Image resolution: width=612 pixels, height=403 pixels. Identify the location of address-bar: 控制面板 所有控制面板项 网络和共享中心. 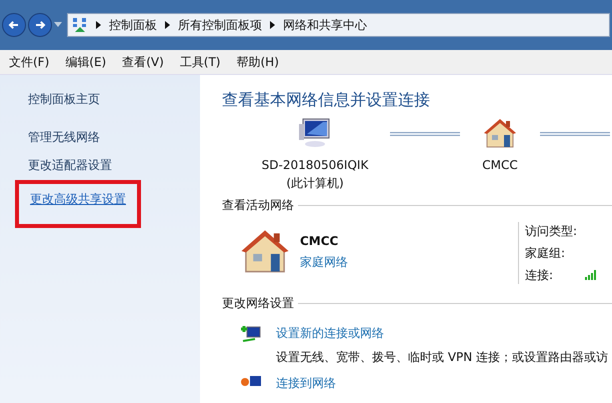
(338, 25).